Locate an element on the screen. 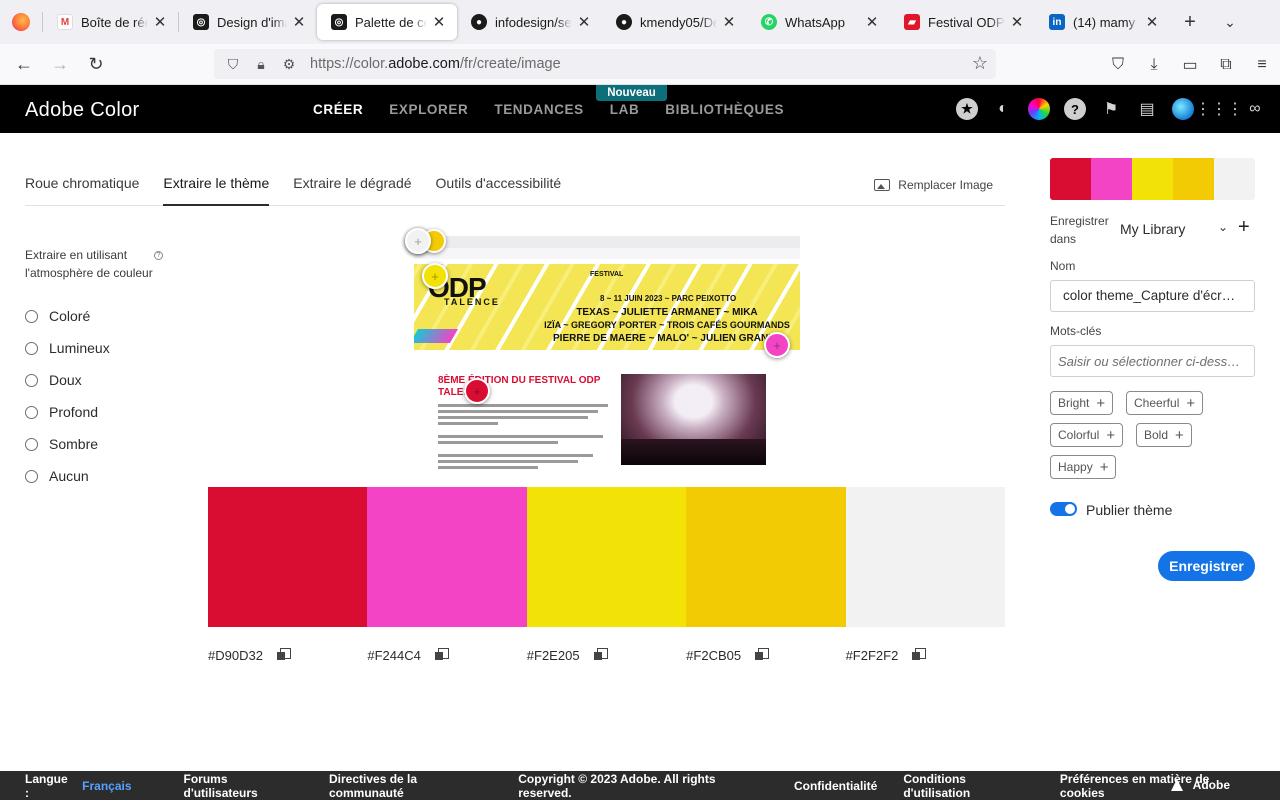  mood-option-profond: Profond is located at coordinates (67, 412).